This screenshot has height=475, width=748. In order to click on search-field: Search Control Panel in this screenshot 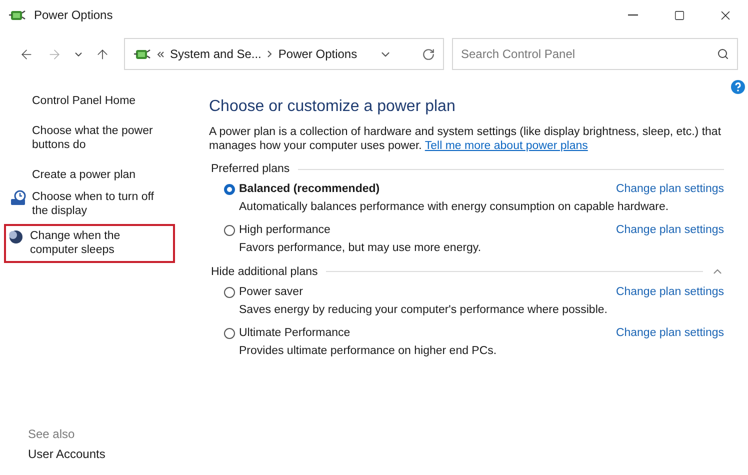, I will do `click(595, 54)`.